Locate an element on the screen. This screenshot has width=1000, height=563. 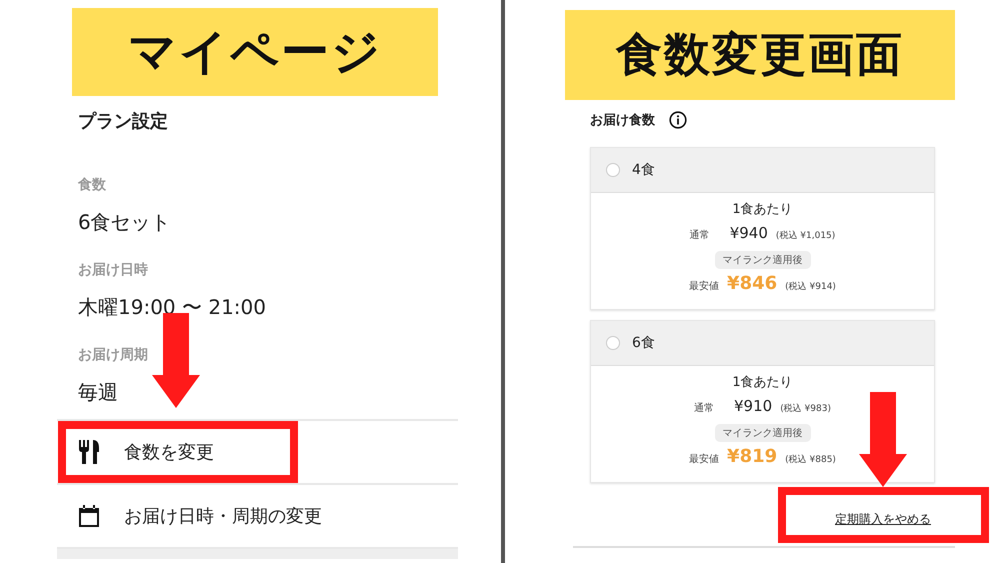
best-price: ¥846 is located at coordinates (752, 284).